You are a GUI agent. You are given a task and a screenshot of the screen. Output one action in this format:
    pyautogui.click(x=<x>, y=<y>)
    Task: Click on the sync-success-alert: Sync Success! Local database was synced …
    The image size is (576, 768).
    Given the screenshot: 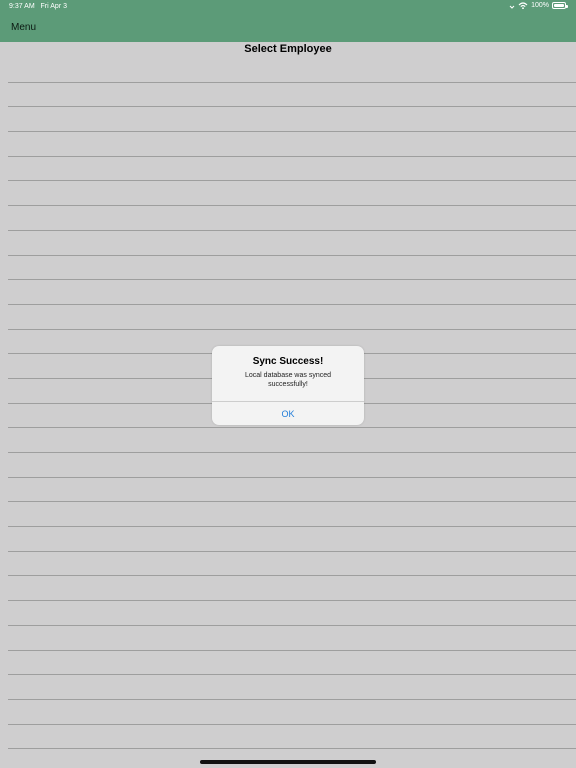 What is the action you would take?
    pyautogui.click(x=288, y=385)
    